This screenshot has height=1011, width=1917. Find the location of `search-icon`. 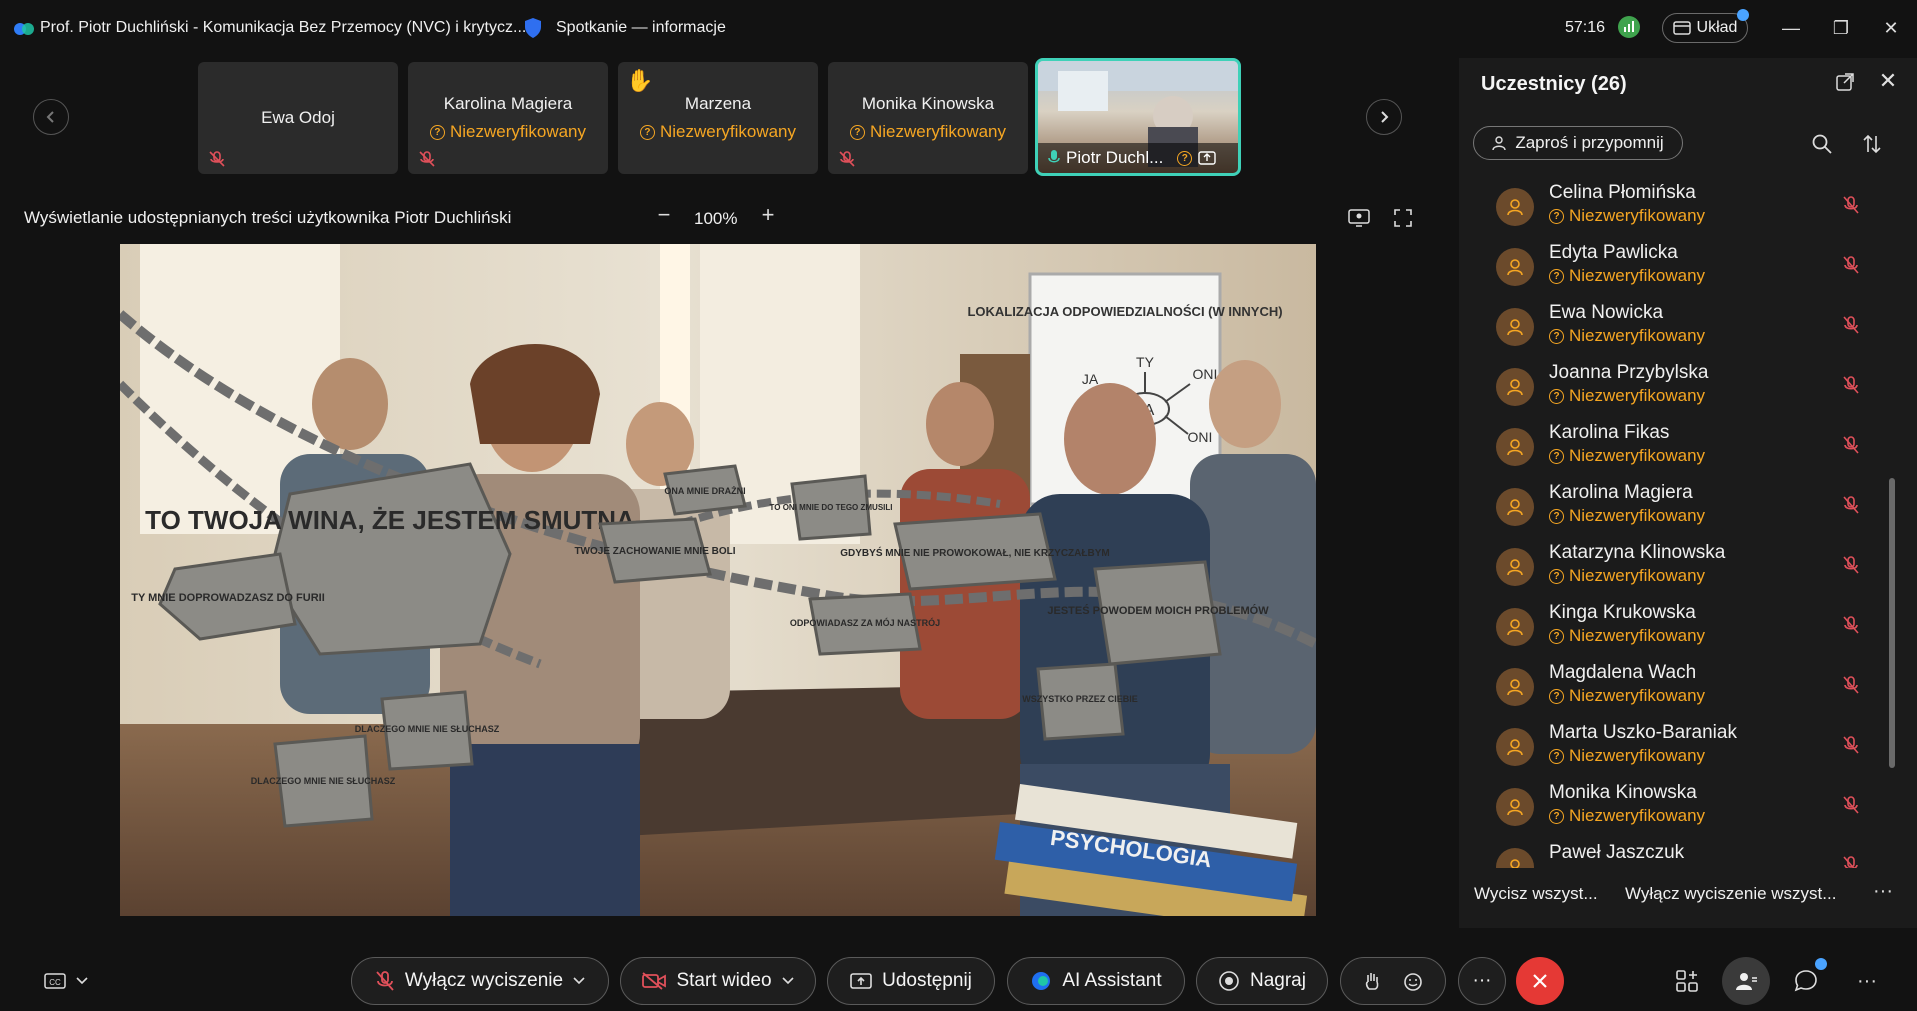

search-icon is located at coordinates (1822, 144).